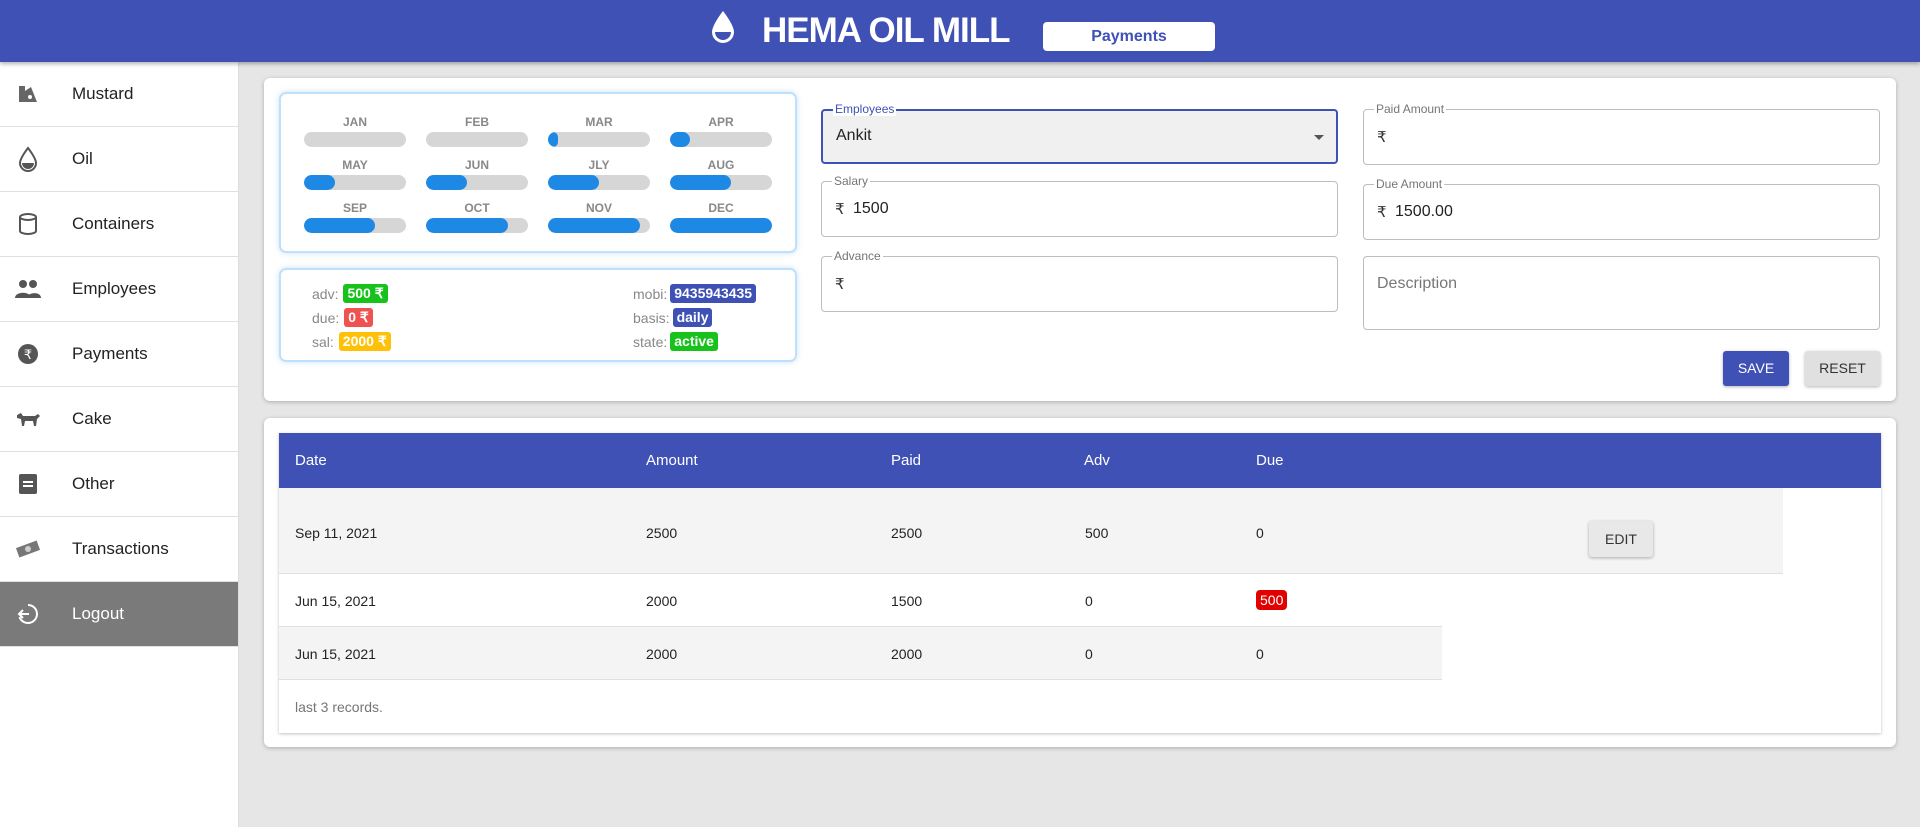 The image size is (1920, 827). I want to click on sidebar-item-label: Payments, so click(110, 353).